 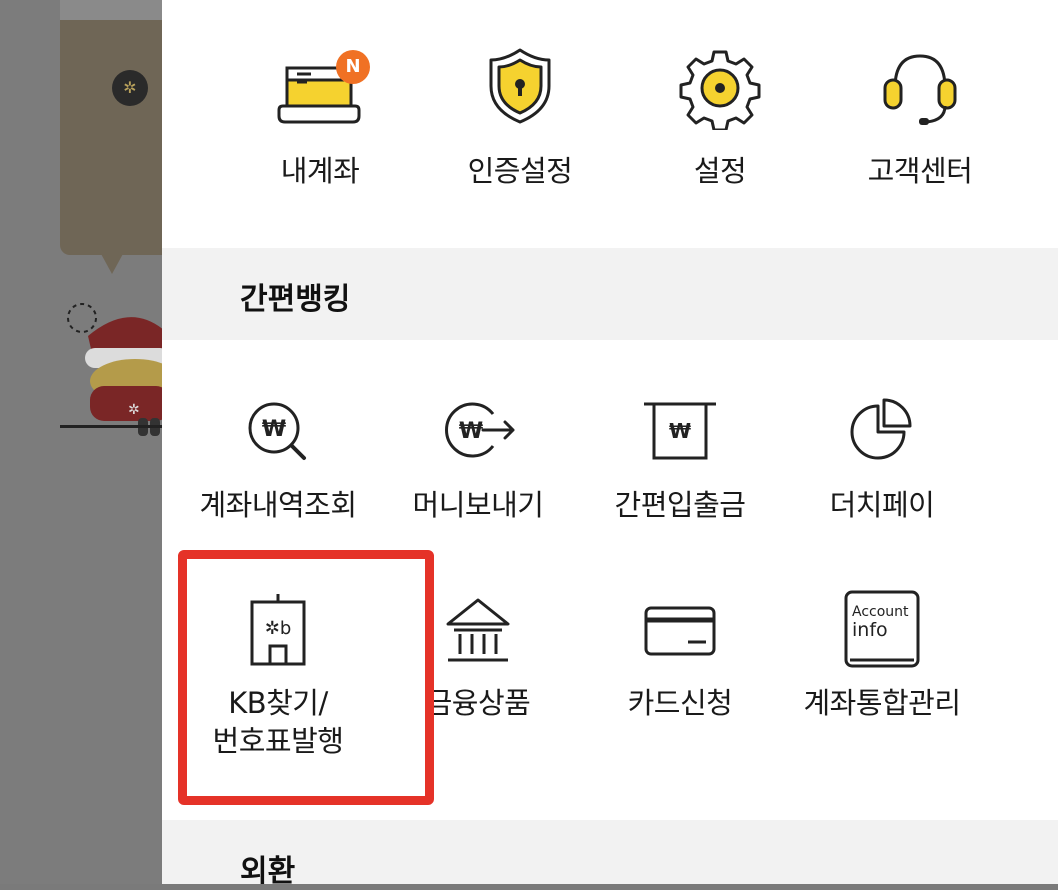 What do you see at coordinates (720, 171) in the screenshot?
I see `menu-item-label: 설정` at bounding box center [720, 171].